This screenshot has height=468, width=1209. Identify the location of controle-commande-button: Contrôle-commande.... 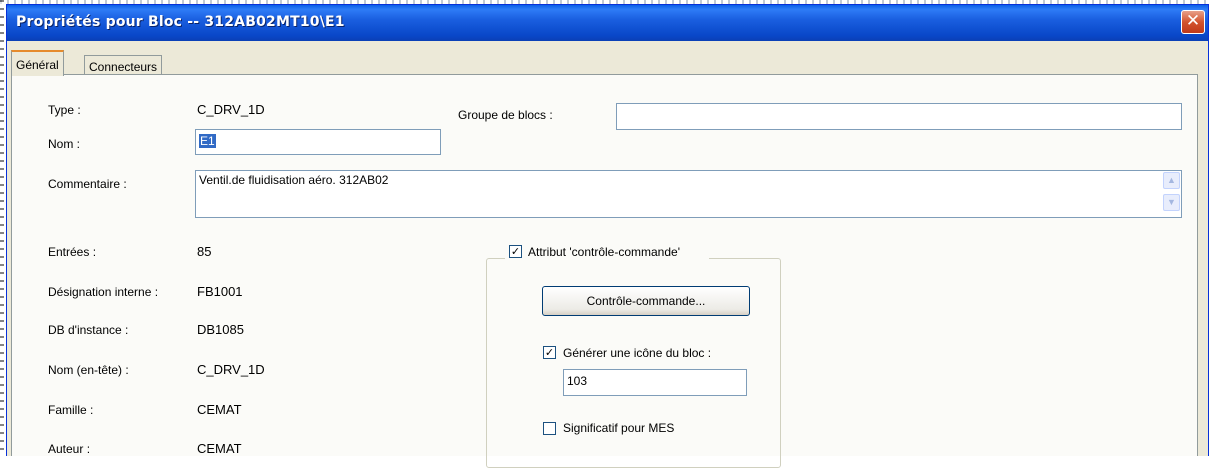
(646, 301).